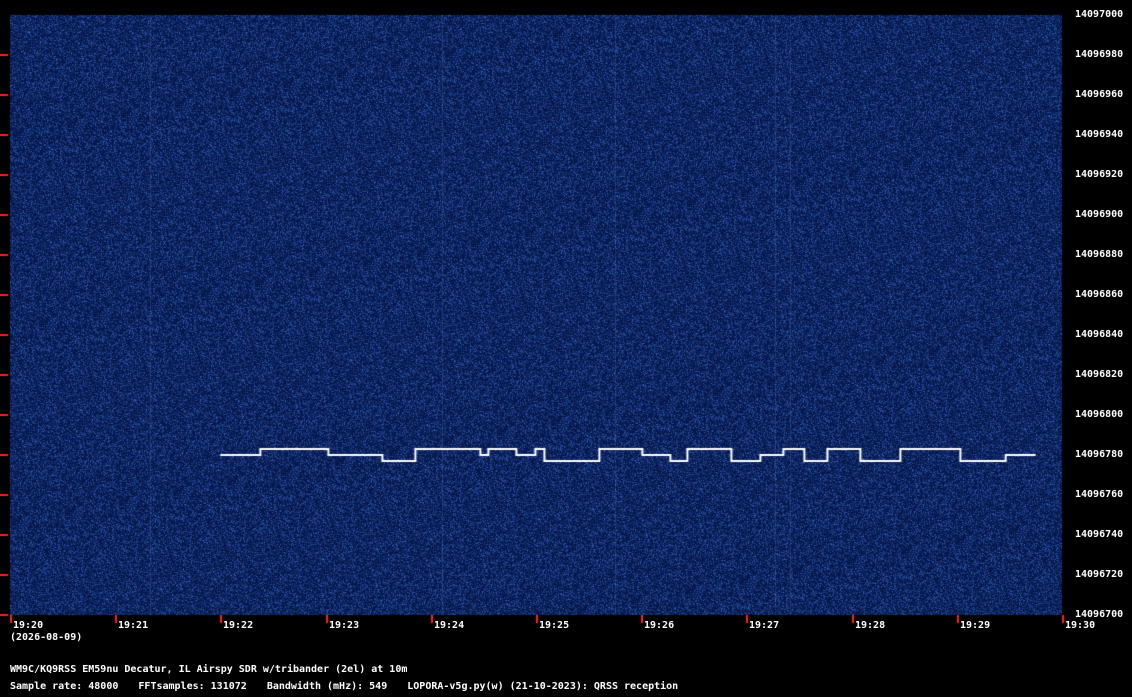 This screenshot has width=1132, height=697. Describe the element at coordinates (1099, 454) in the screenshot. I see `y-tick-label: 14096780` at that location.